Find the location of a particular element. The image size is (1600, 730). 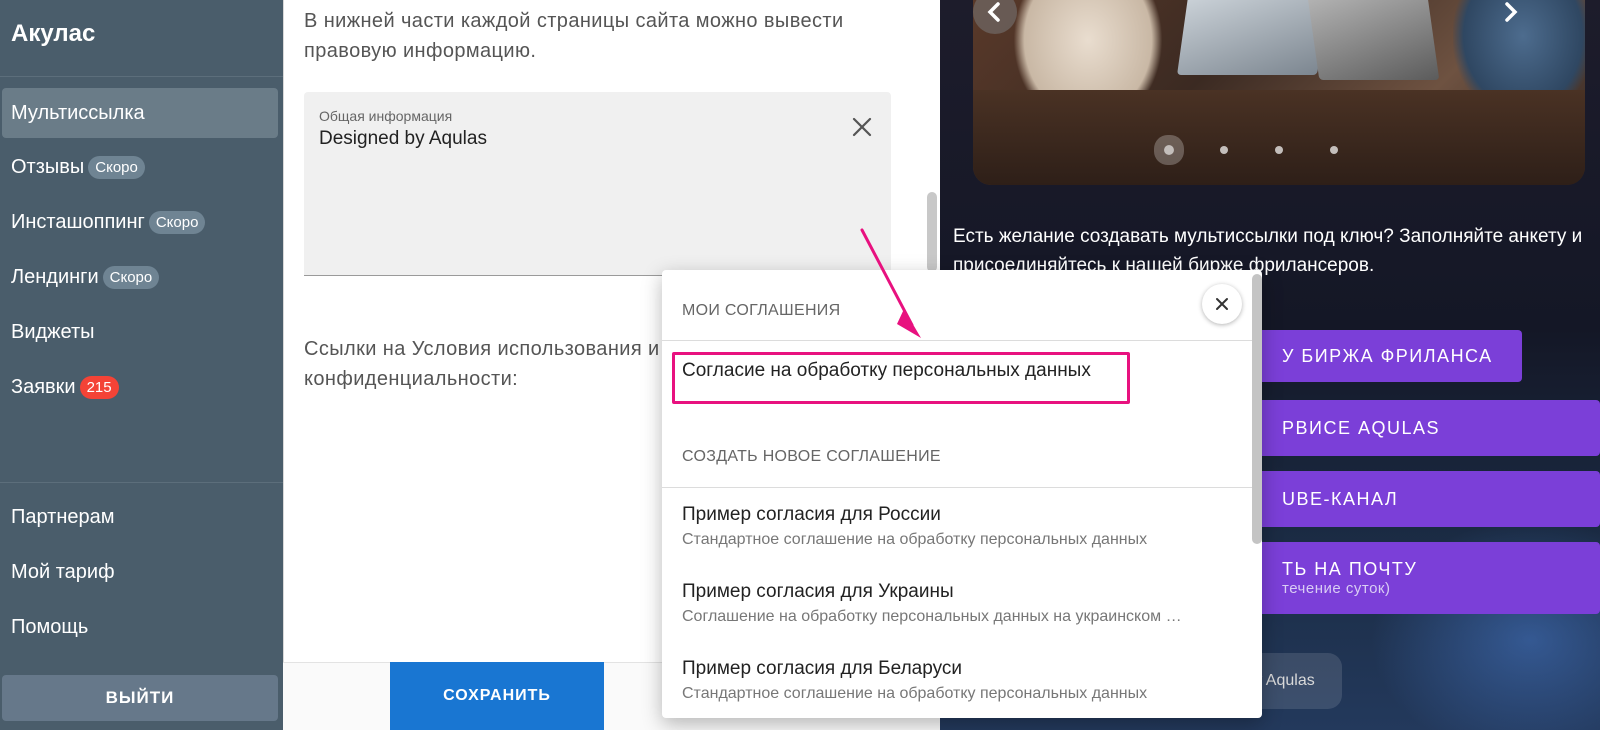

carousel-image is located at coordinates (1279, 92).